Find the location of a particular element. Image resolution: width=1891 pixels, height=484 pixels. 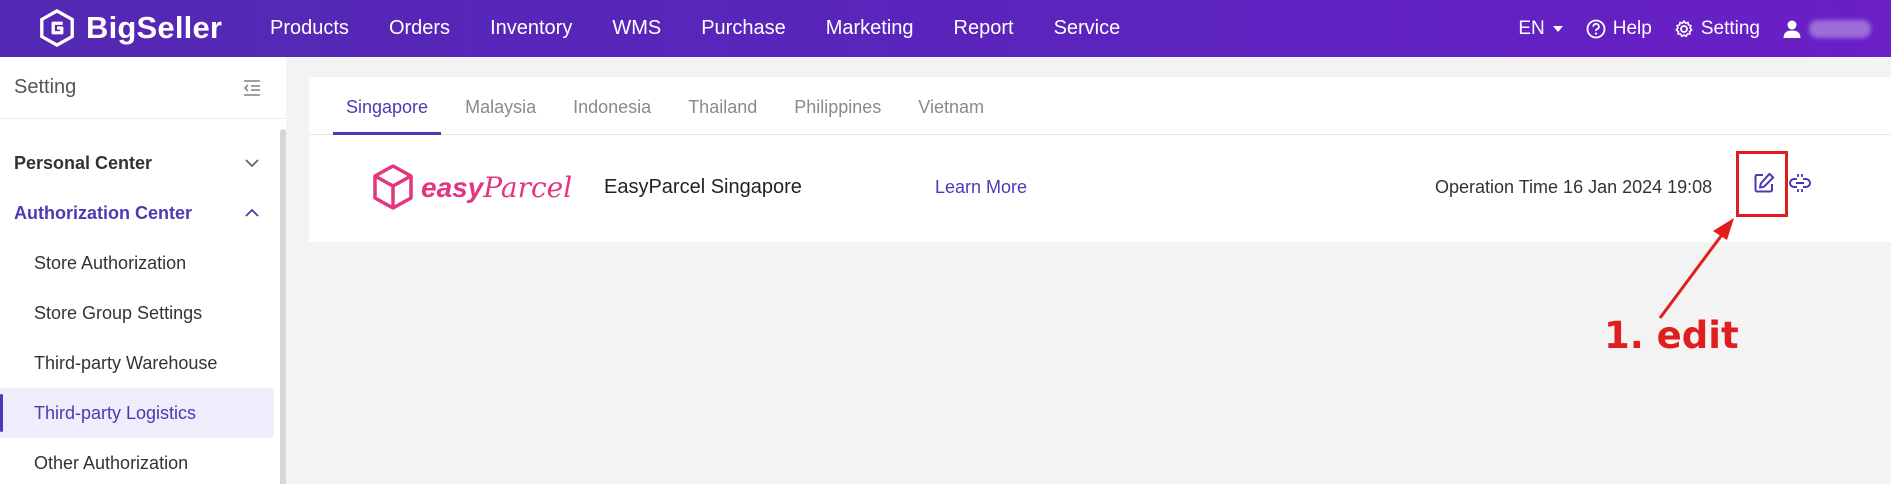

sidebar-group-personal-center: Personal Center is located at coordinates (143, 163).